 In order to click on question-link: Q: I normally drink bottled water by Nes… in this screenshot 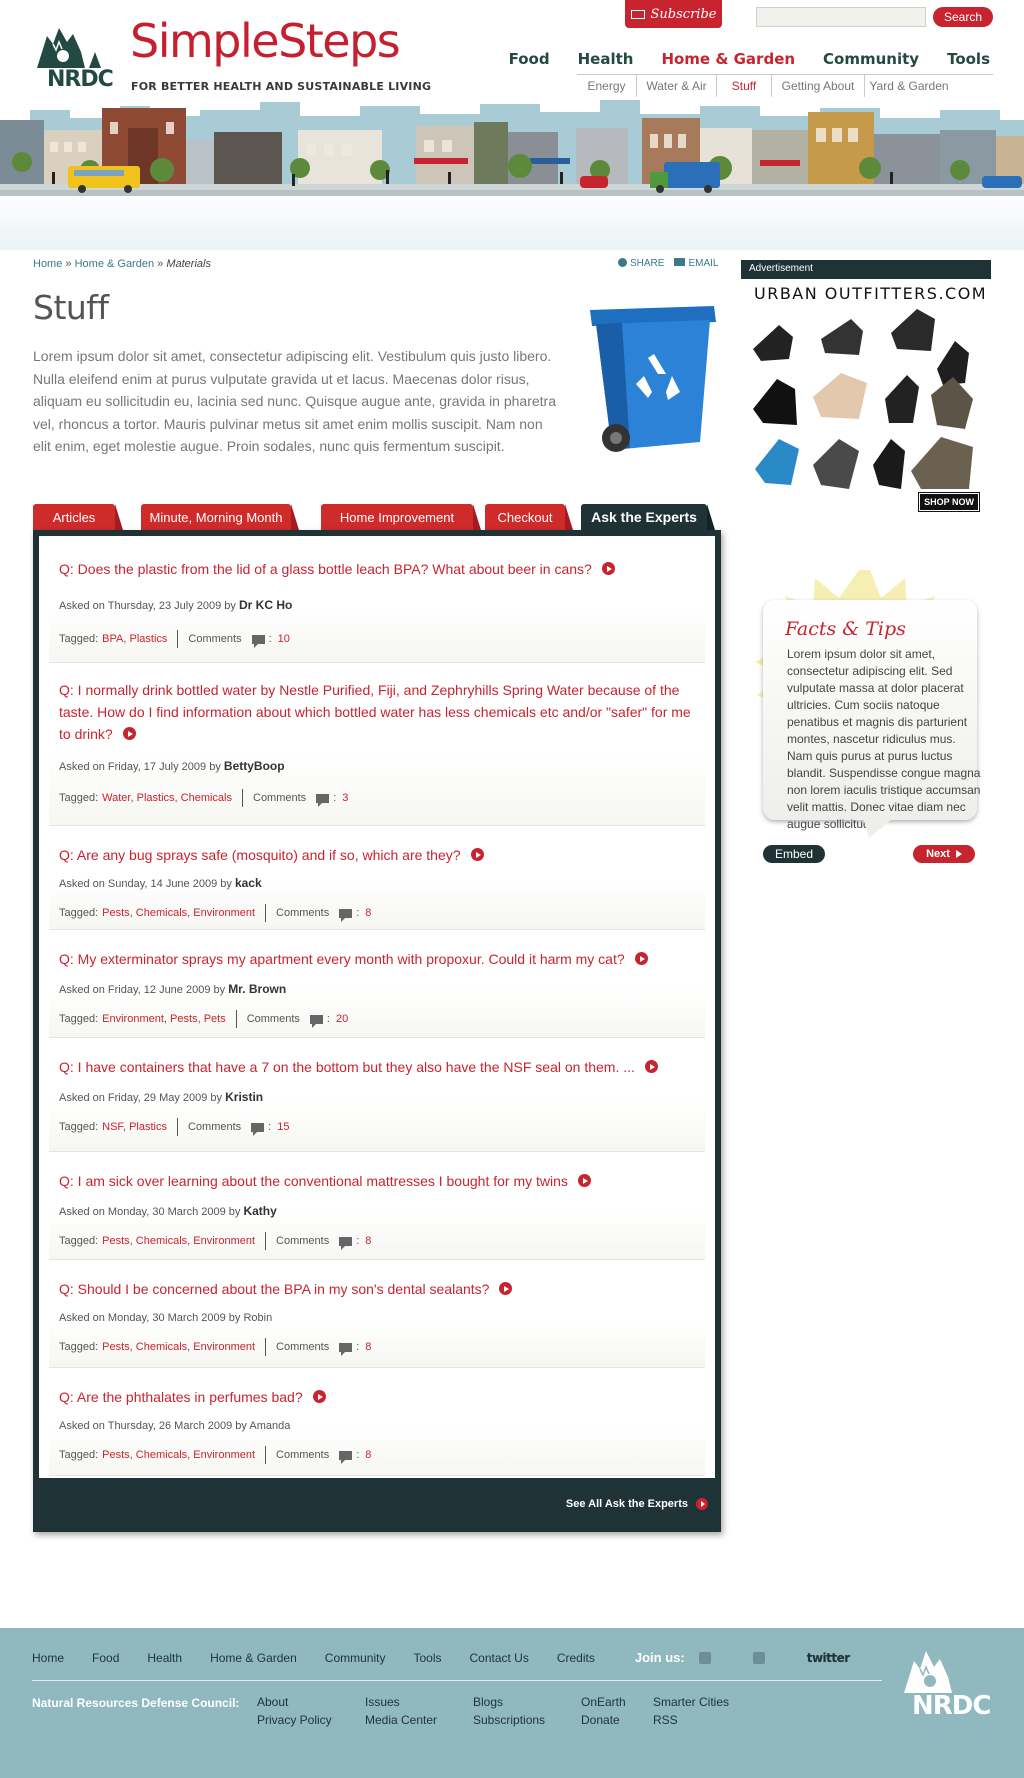, I will do `click(377, 712)`.